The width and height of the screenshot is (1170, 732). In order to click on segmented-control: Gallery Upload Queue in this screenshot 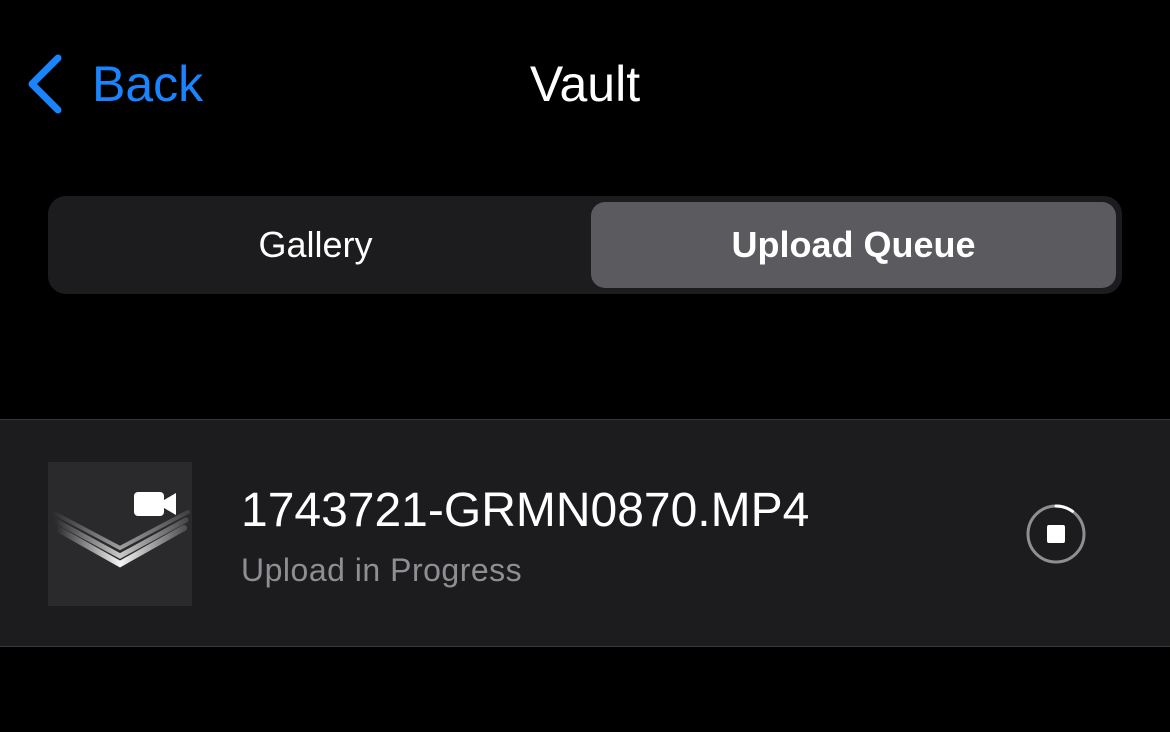, I will do `click(585, 245)`.